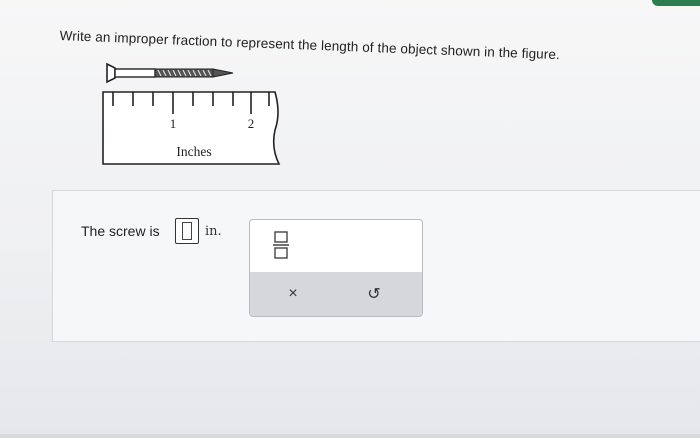 This screenshot has height=438, width=700. Describe the element at coordinates (173, 123) in the screenshot. I see `ruler-label-1: 1` at that location.